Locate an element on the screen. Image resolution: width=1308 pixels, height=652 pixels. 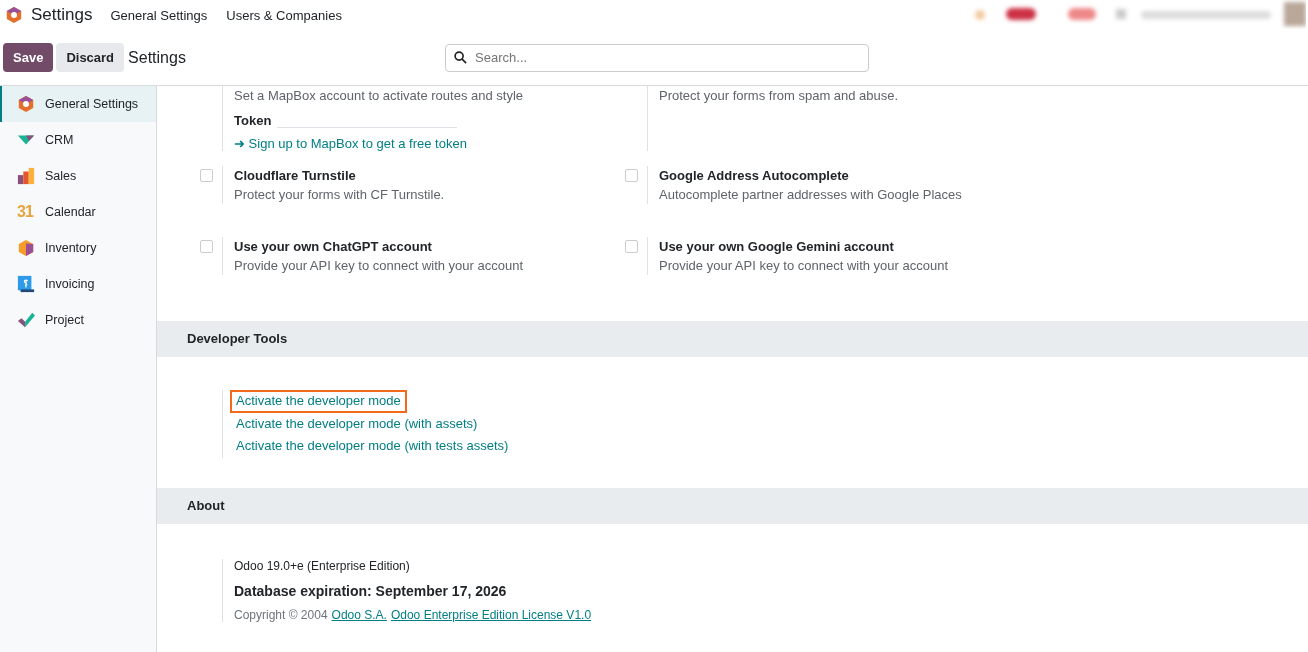
setting-title: Google Address Autocomplete is located at coordinates (754, 176).